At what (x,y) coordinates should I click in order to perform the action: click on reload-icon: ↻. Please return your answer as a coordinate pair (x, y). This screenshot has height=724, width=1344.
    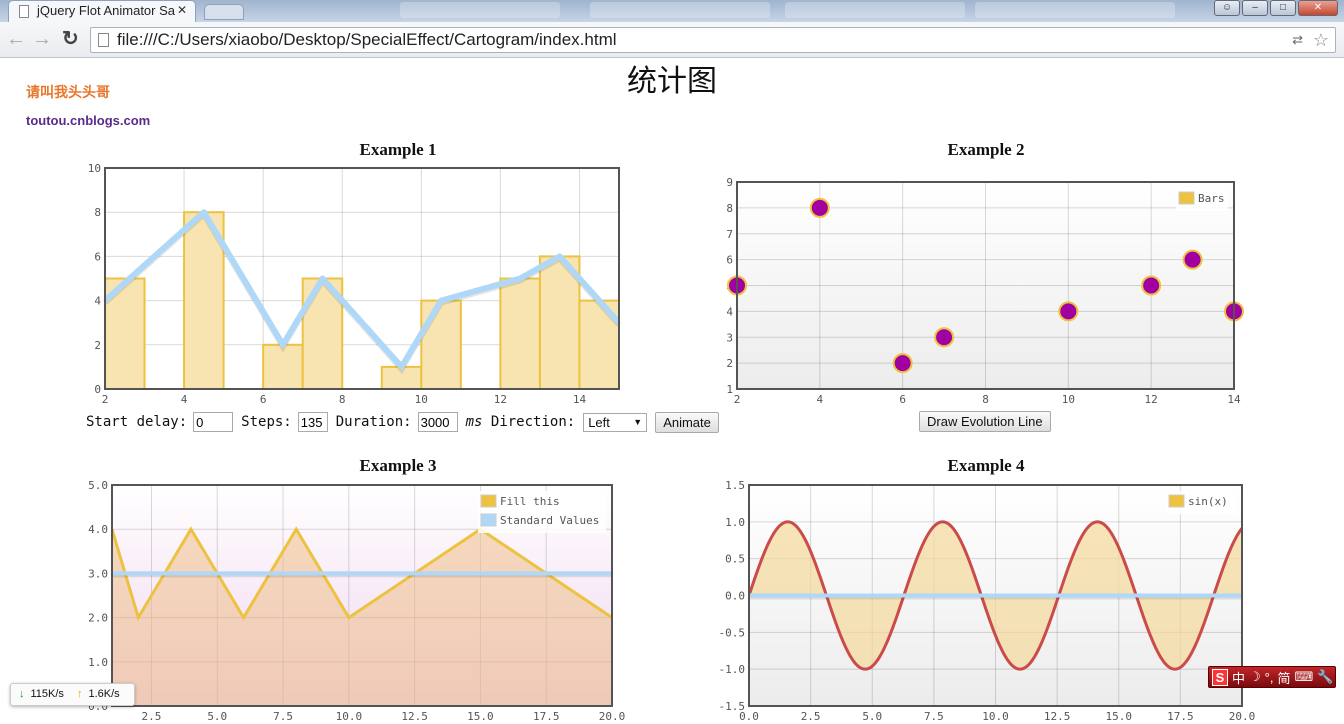
    Looking at the image, I should click on (70, 39).